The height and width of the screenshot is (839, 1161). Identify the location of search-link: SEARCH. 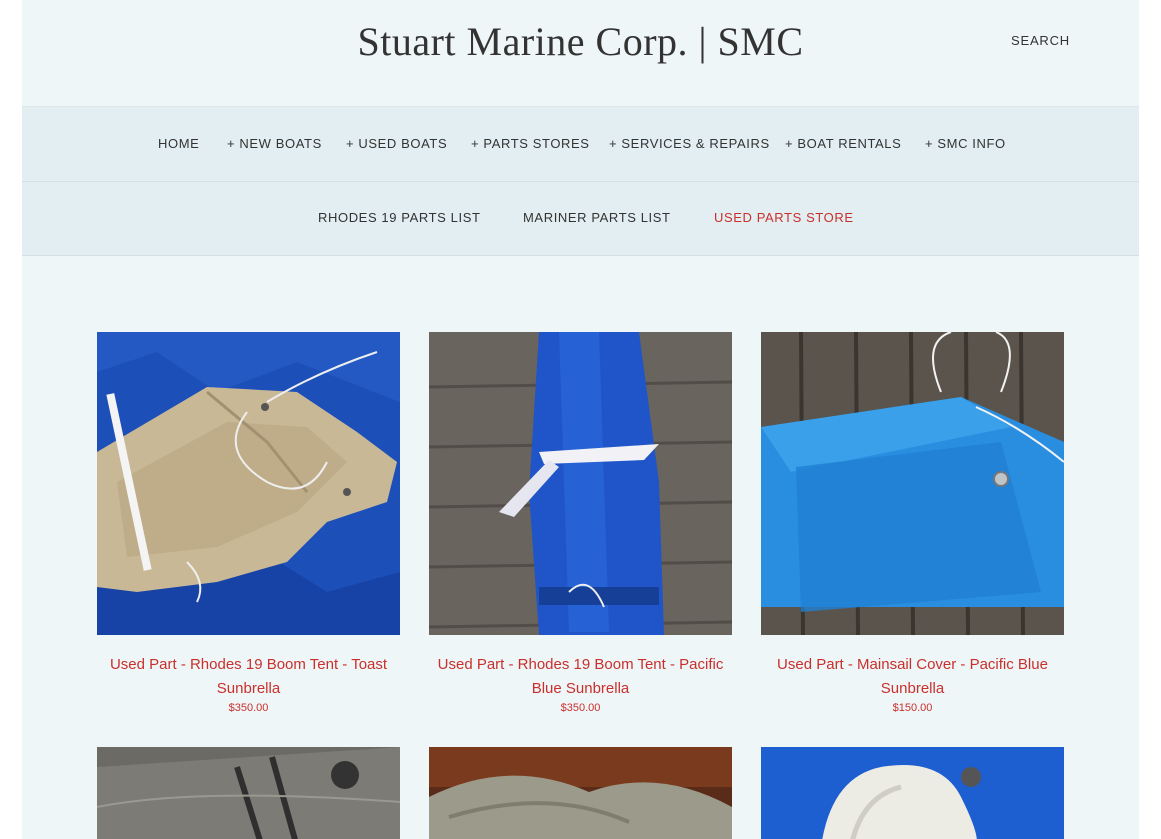
(1040, 40).